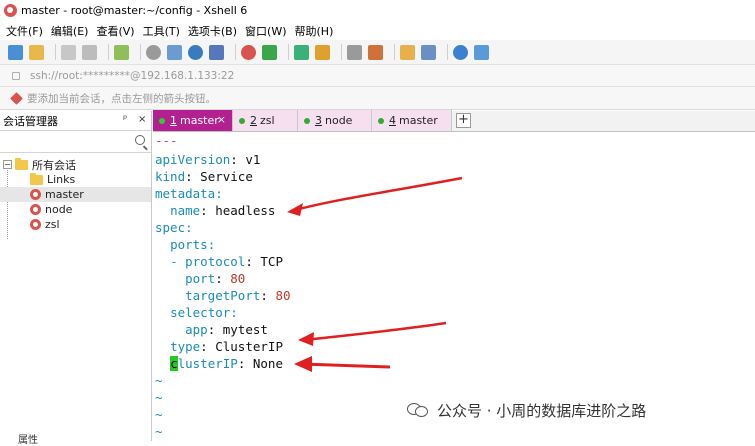 Image resolution: width=755 pixels, height=446 pixels. I want to click on add-tab-button: +, so click(463, 120).